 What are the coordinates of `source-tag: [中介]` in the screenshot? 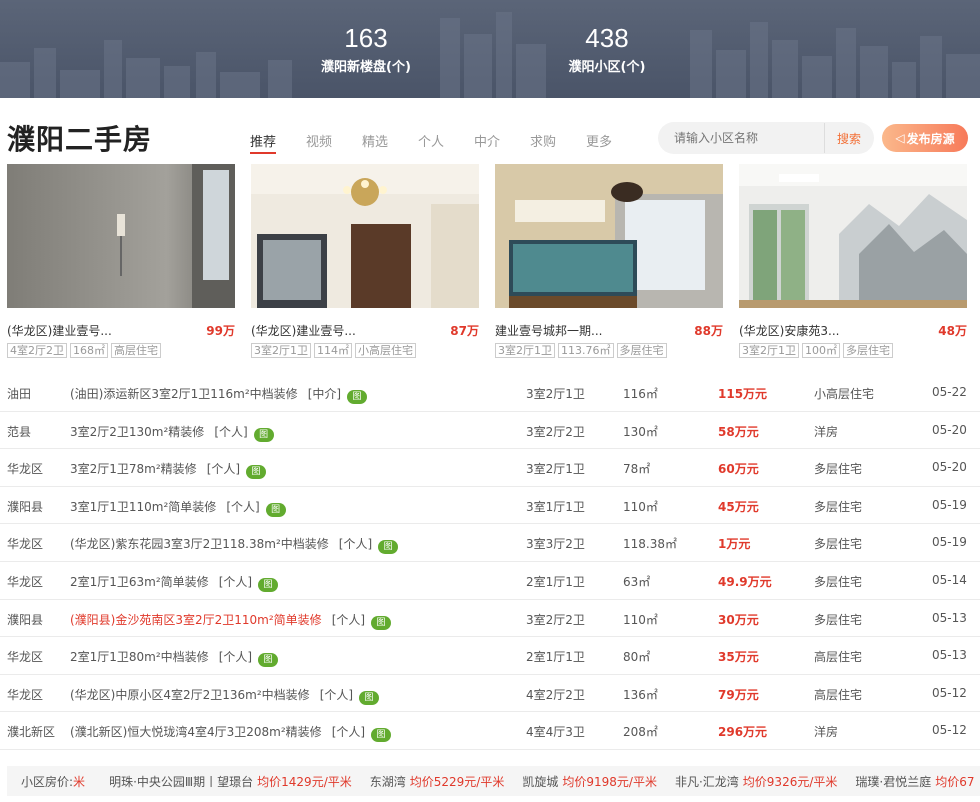 It's located at (324, 394).